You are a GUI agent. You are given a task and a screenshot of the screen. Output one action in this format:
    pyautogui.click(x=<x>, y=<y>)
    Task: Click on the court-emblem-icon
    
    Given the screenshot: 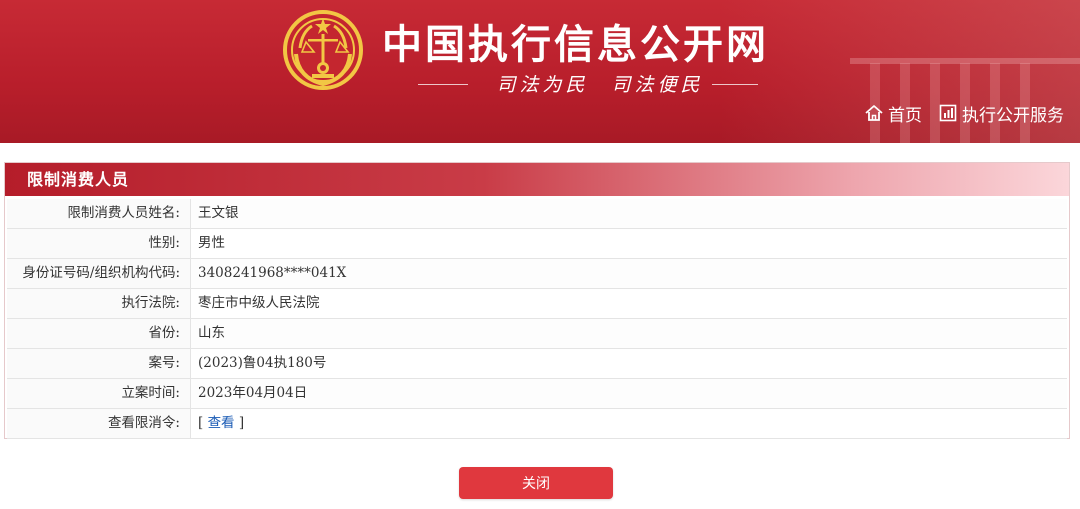 What is the action you would take?
    pyautogui.click(x=323, y=50)
    